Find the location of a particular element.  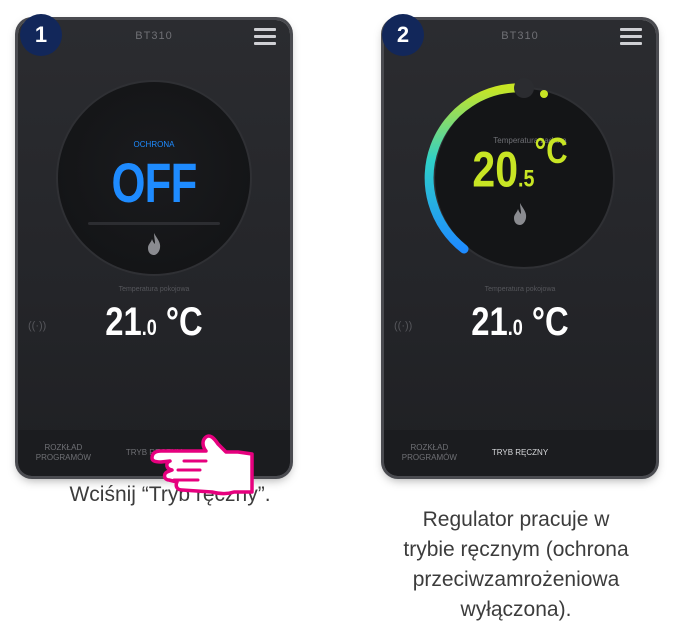

mode-off-value: OFF is located at coordinates (154, 182).